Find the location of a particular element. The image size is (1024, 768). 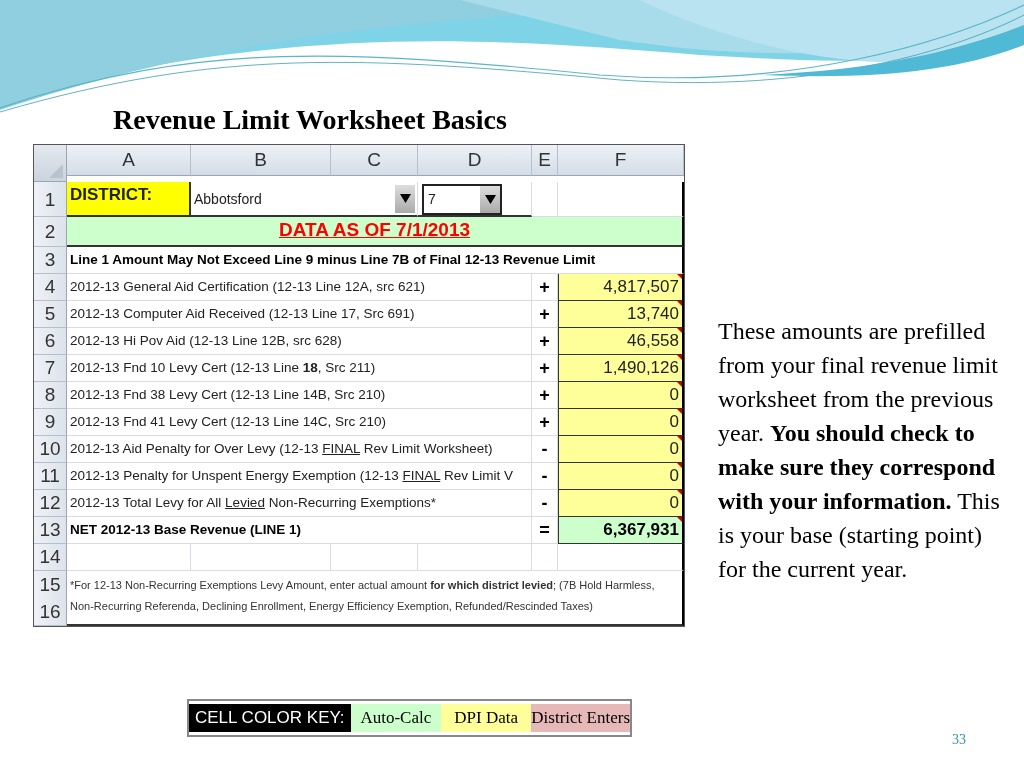

district-label: DISTRICT: is located at coordinates (129, 199).